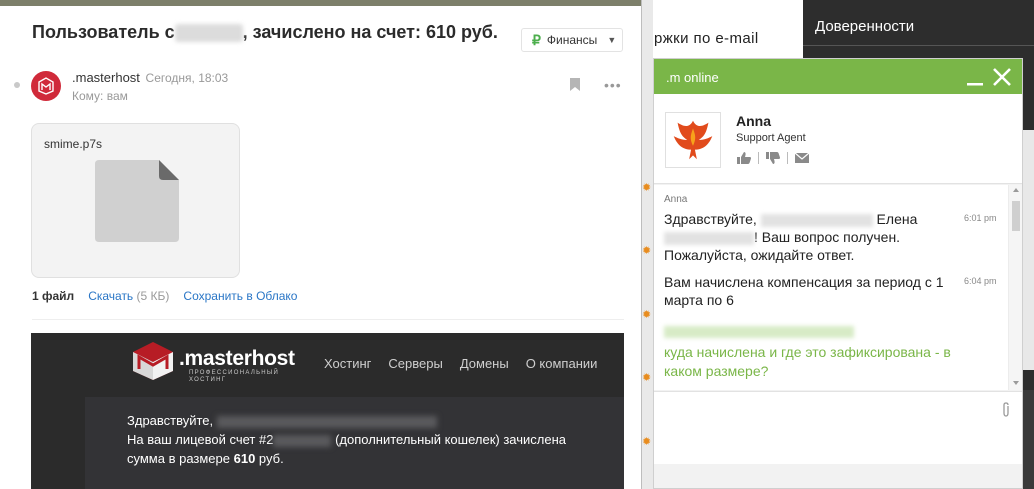  What do you see at coordinates (106, 77) in the screenshot?
I see `sender-name: .masterhost` at bounding box center [106, 77].